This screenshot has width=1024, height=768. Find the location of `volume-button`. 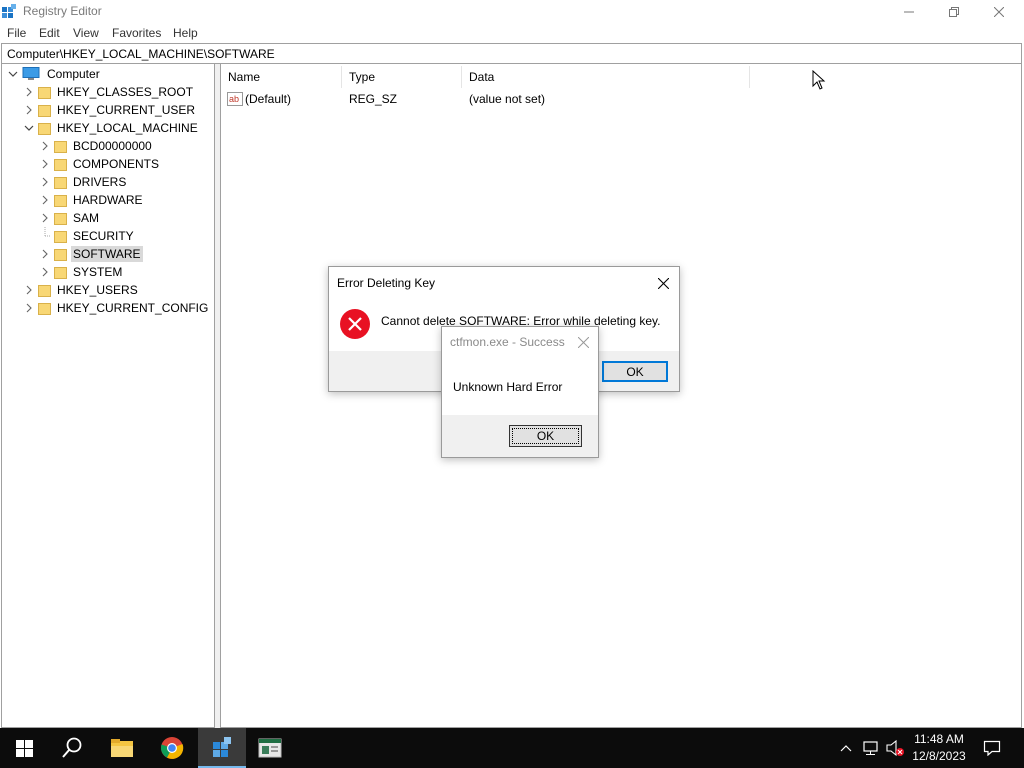

volume-button is located at coordinates (895, 748).